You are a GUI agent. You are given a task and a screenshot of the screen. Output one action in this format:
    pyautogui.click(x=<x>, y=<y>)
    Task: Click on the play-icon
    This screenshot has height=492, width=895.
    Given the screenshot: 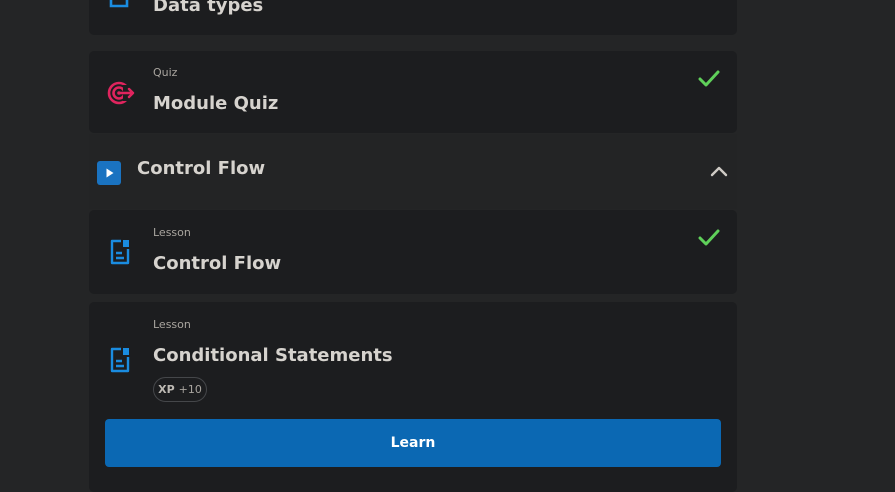 What is the action you would take?
    pyautogui.click(x=109, y=173)
    